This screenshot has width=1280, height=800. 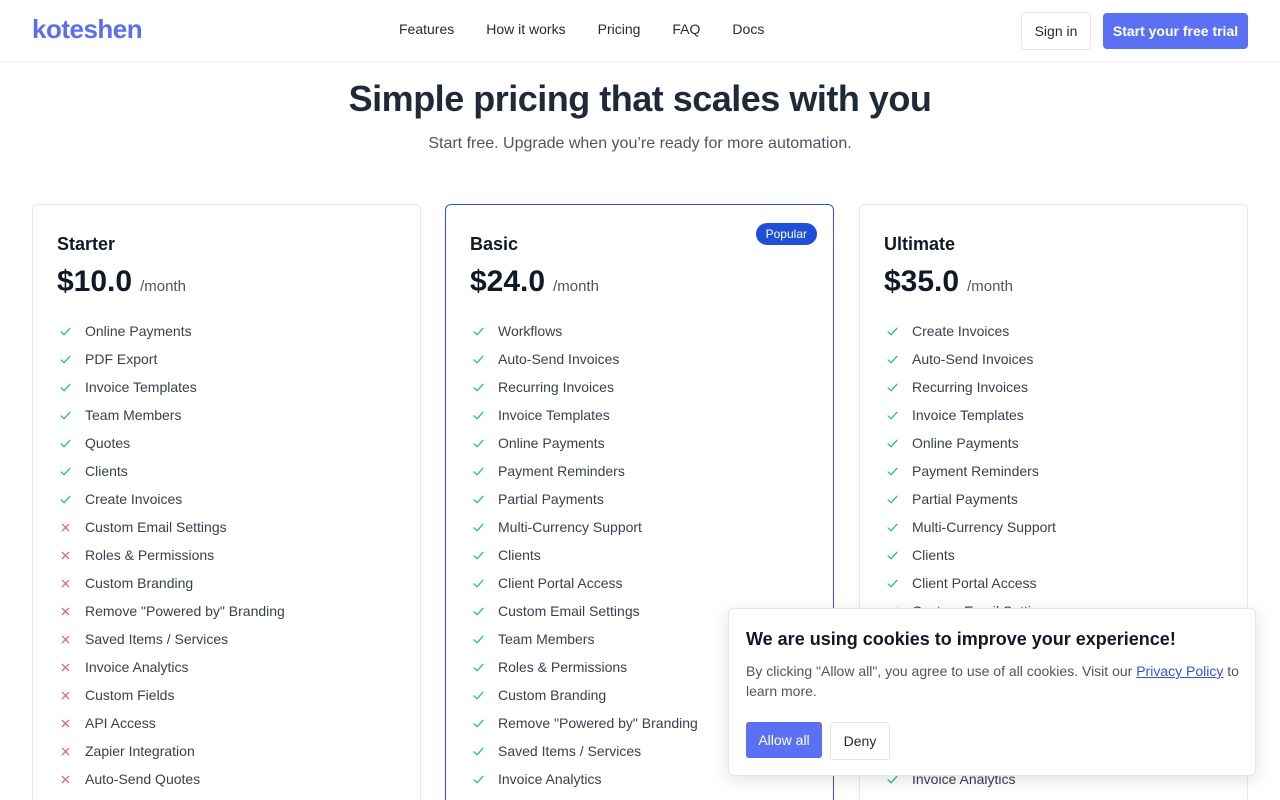 I want to click on feature-item: Team Members, so click(x=171, y=415).